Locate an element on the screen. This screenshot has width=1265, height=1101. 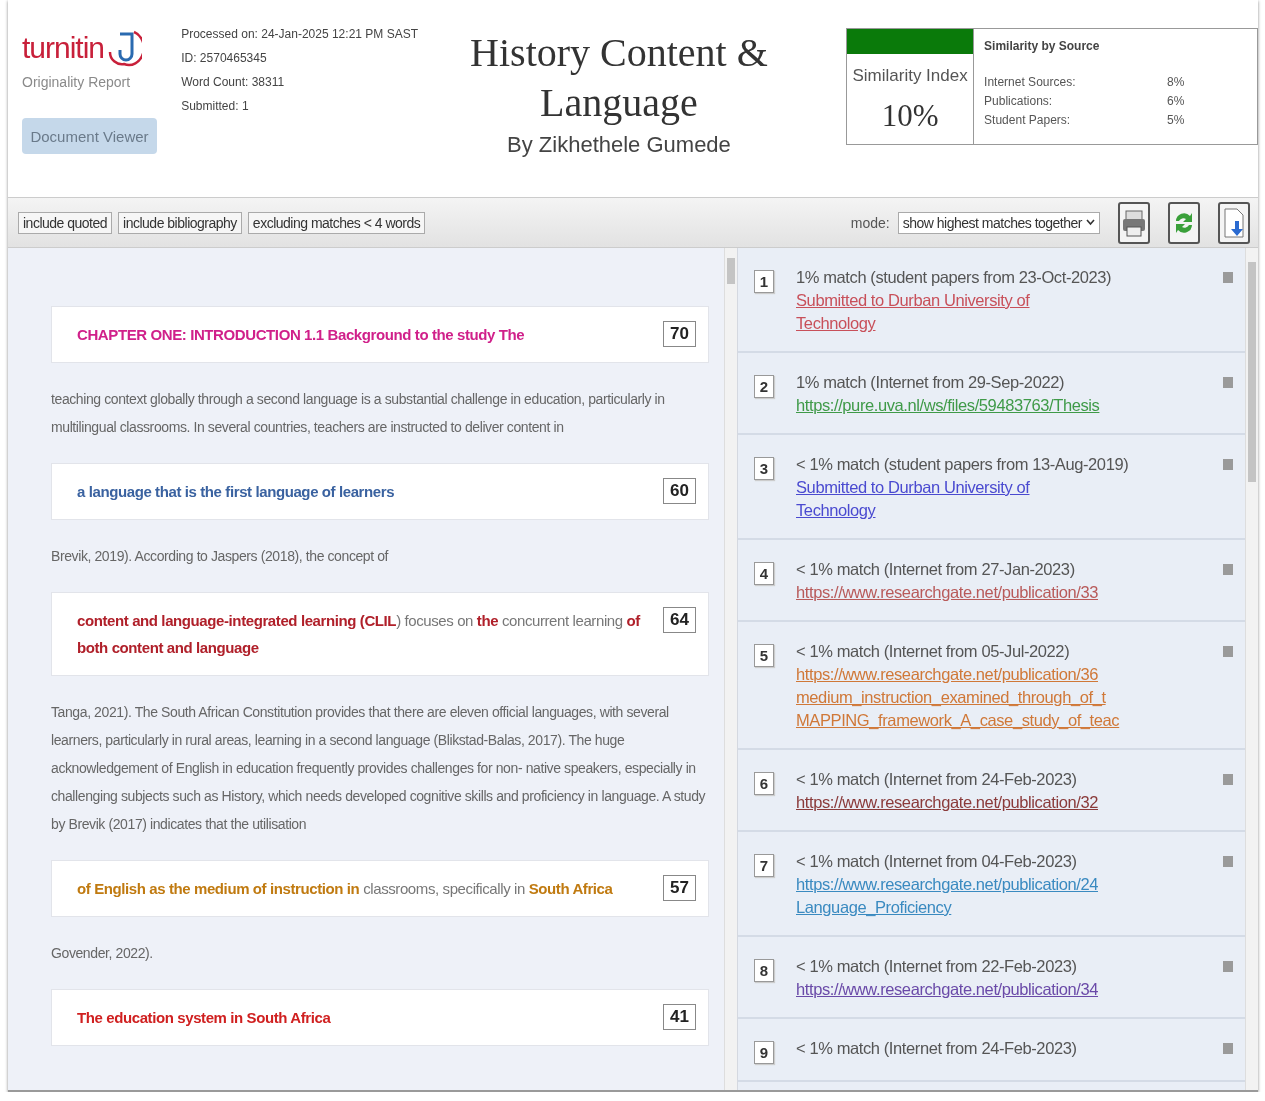
source-number: 6 is located at coordinates (764, 783).